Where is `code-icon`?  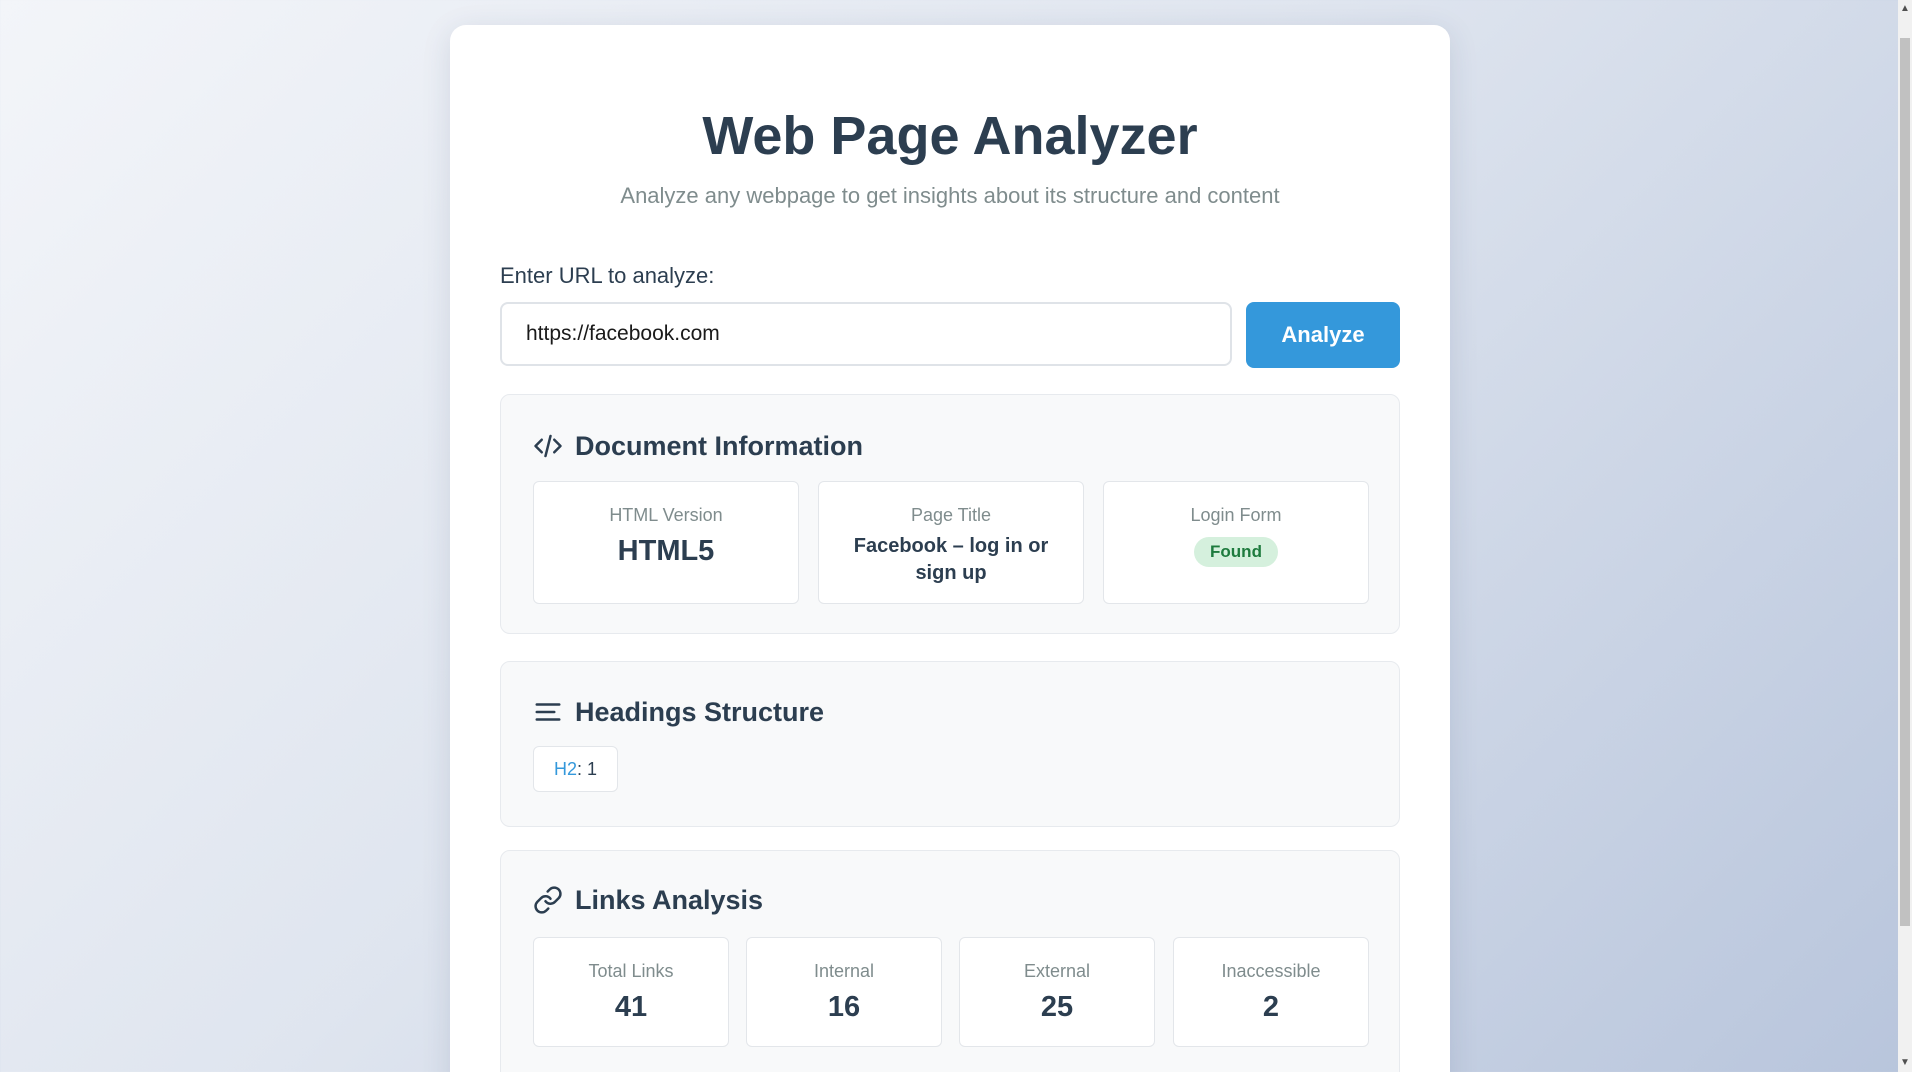 code-icon is located at coordinates (548, 446).